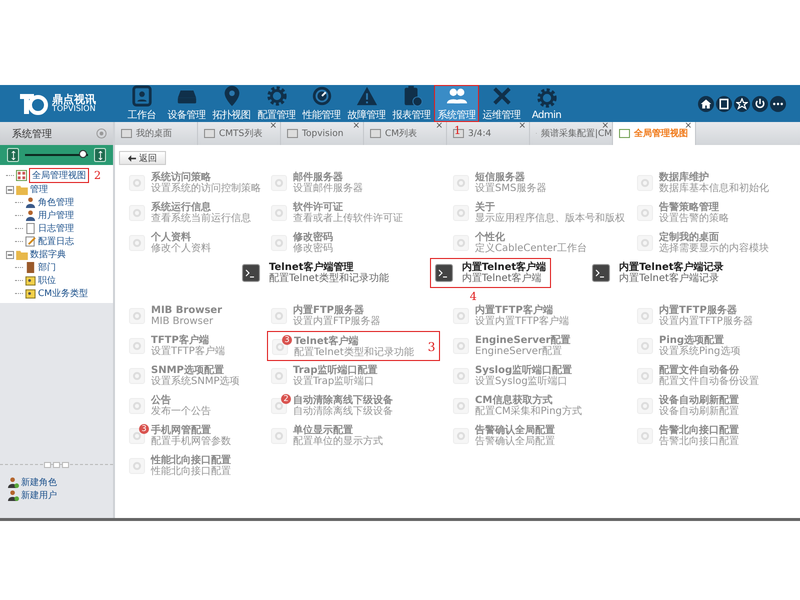 The width and height of the screenshot is (800, 600). I want to click on item-title: 内置TFTP服务器, so click(698, 310).